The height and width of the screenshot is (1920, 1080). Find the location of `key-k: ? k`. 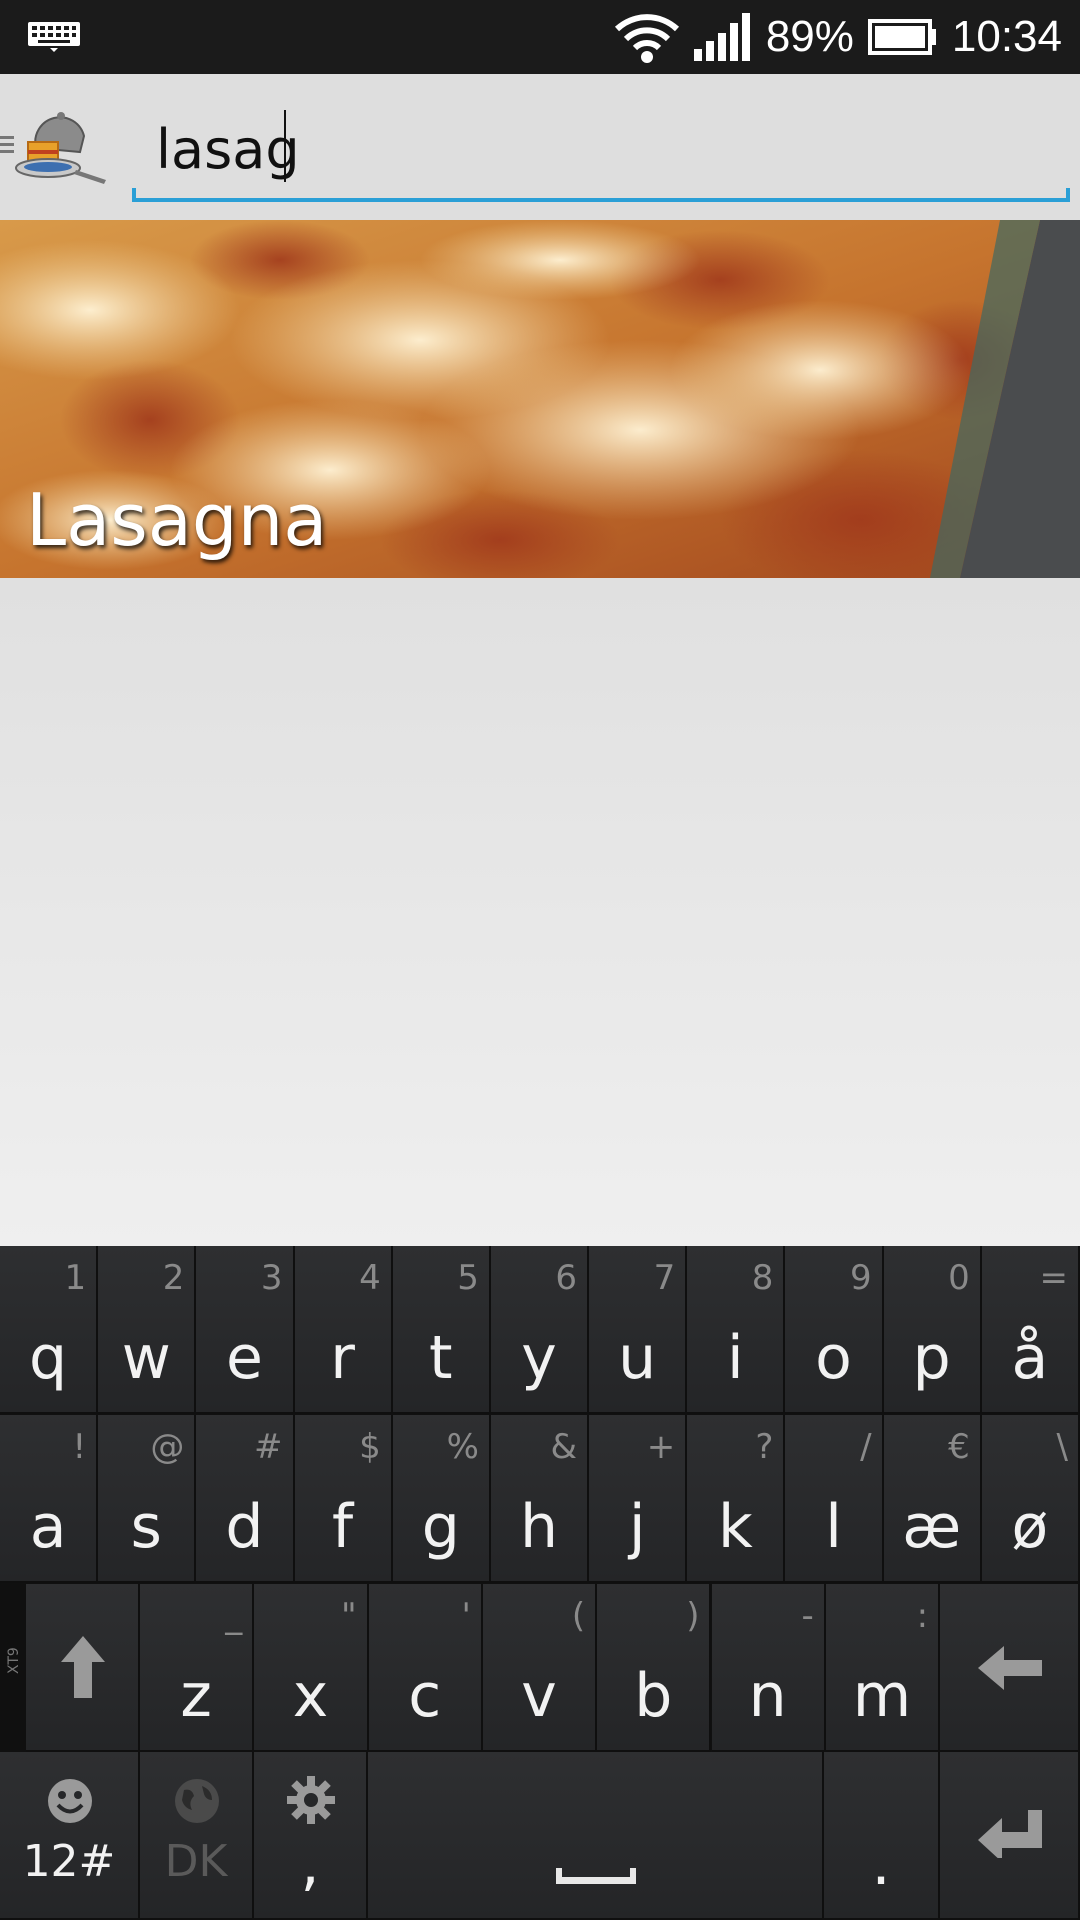

key-k: ? k is located at coordinates (736, 1499).